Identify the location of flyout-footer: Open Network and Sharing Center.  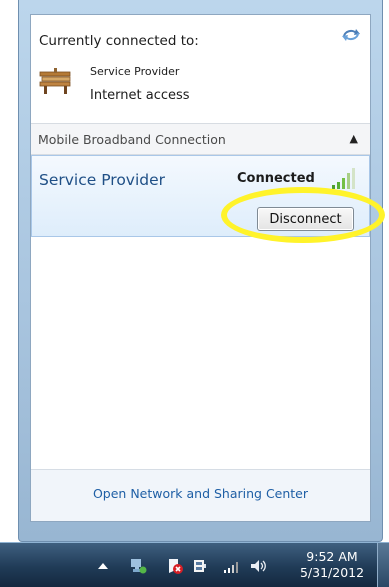
(200, 495).